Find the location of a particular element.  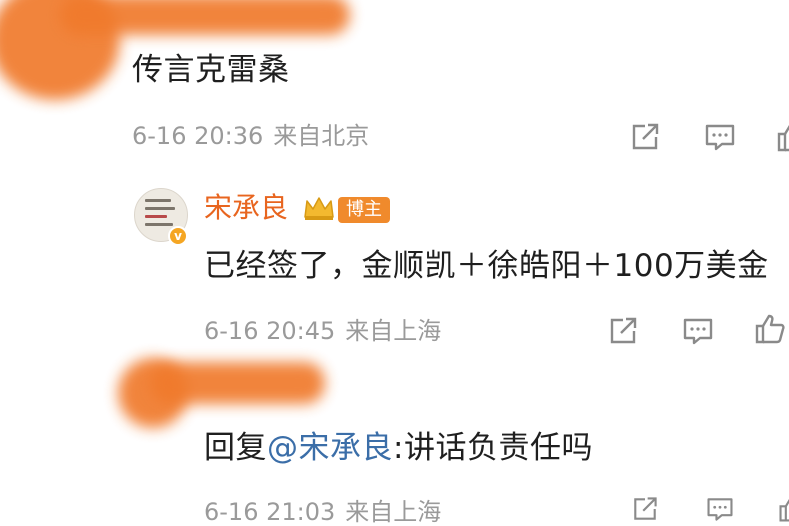

comment-meta: 6-16 20:45 来自上海 is located at coordinates (322, 331).